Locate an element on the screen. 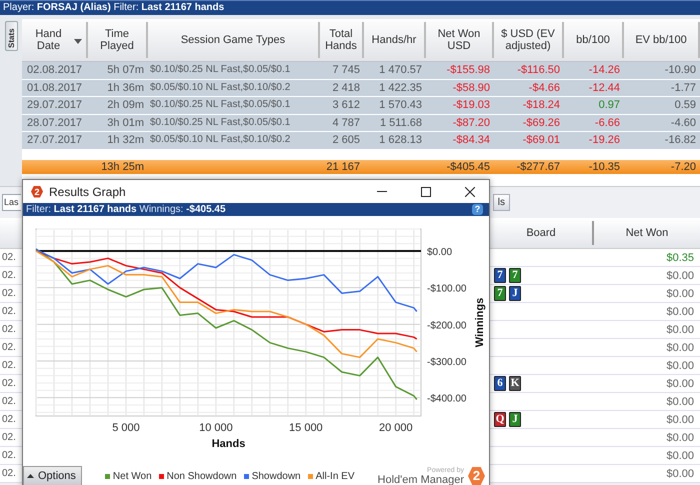  table-cell-text: 1 628.13 is located at coordinates (400, 140).